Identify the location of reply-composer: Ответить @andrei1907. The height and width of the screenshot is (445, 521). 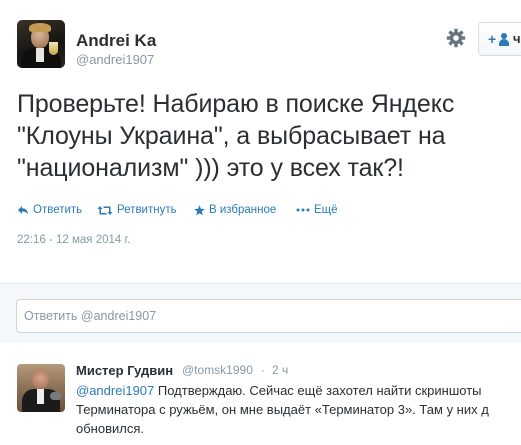
(260, 313).